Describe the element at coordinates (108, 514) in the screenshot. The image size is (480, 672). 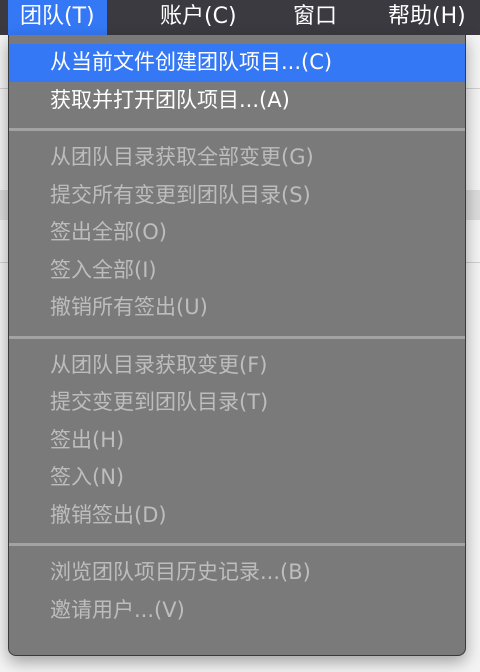
I see `menu-item-undo-checkout: 撤销签出(D)` at that location.